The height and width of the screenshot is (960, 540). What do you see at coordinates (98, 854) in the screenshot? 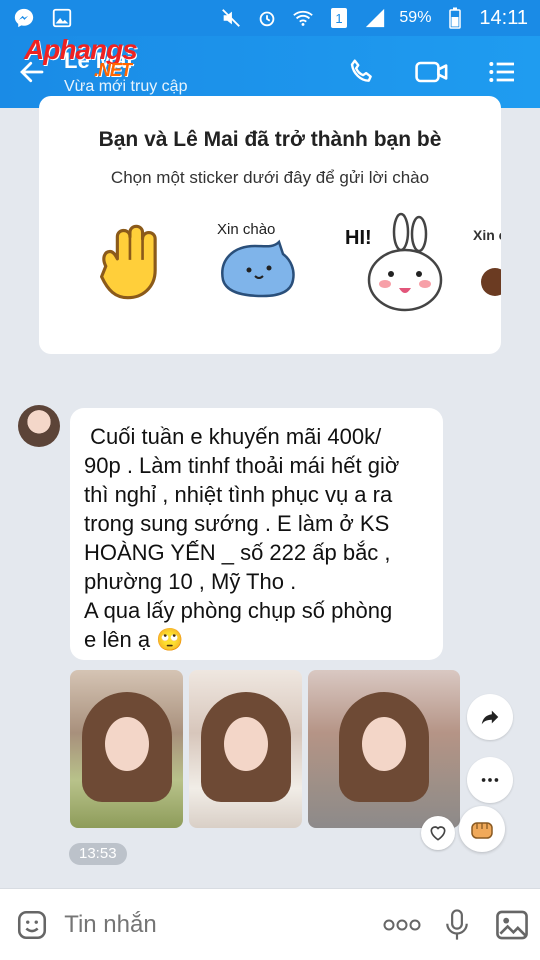
I see `message-timestamp: 13:53` at bounding box center [98, 854].